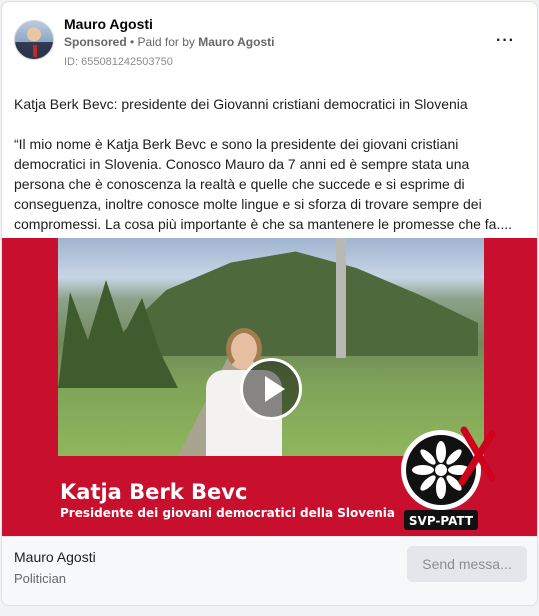  I want to click on play-triangle, so click(275, 389).